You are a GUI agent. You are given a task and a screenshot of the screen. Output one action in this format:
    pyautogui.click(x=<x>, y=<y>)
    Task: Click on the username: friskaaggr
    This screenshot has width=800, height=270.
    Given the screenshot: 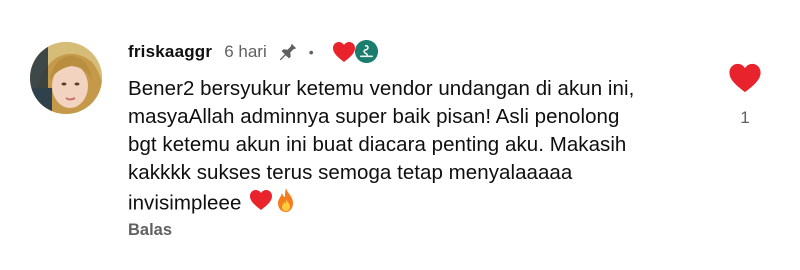 What is the action you would take?
    pyautogui.click(x=170, y=52)
    